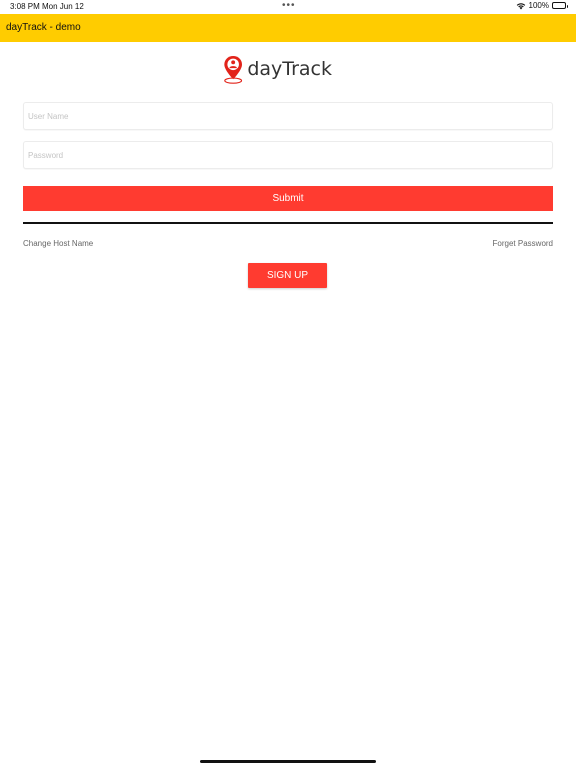 The height and width of the screenshot is (768, 576). What do you see at coordinates (233, 69) in the screenshot?
I see `location-pin-person-icon` at bounding box center [233, 69].